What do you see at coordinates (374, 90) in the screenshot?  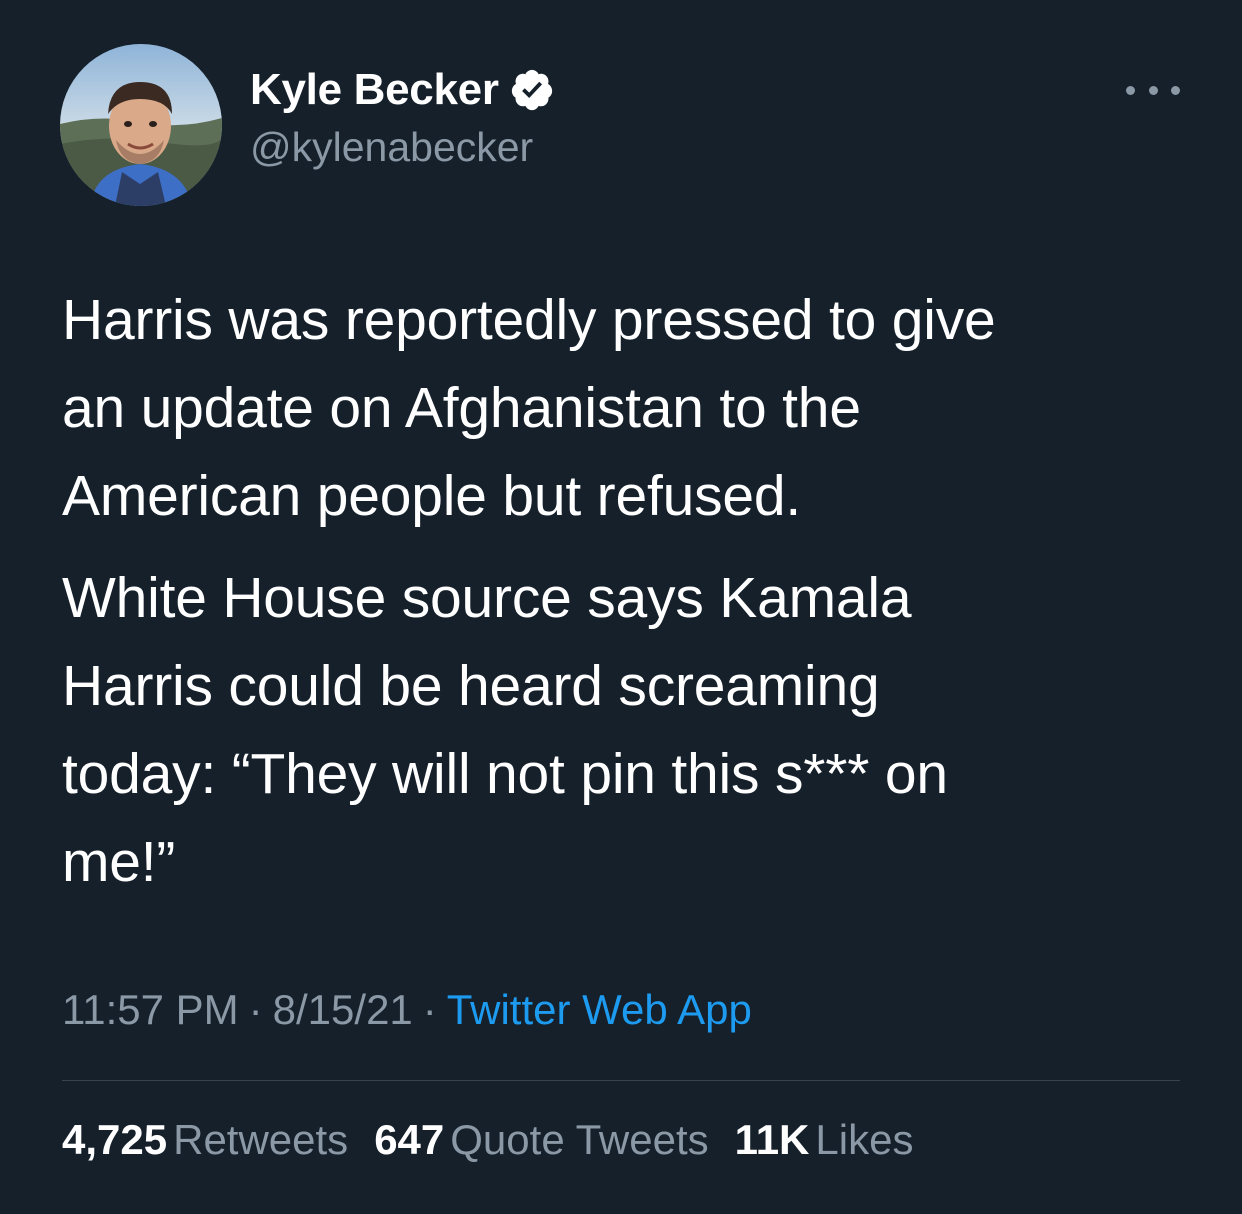 I see `display-name: Kyle Becker` at bounding box center [374, 90].